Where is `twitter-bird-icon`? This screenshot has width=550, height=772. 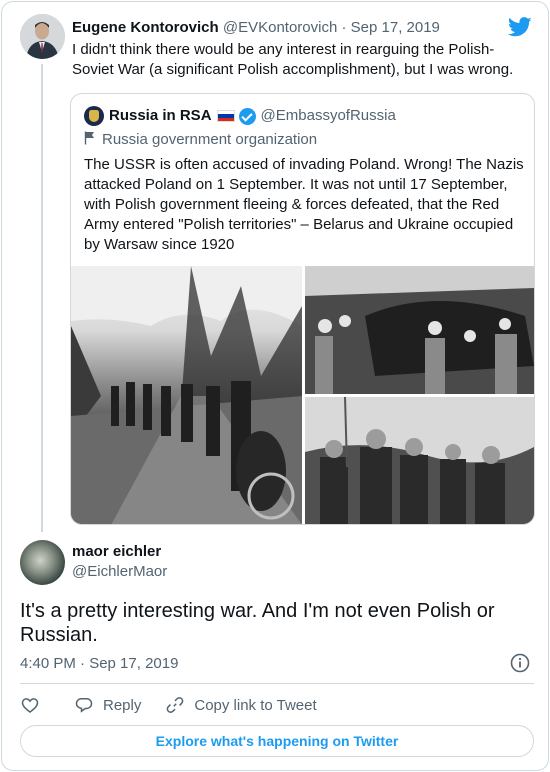
twitter-bird-icon is located at coordinates (520, 27).